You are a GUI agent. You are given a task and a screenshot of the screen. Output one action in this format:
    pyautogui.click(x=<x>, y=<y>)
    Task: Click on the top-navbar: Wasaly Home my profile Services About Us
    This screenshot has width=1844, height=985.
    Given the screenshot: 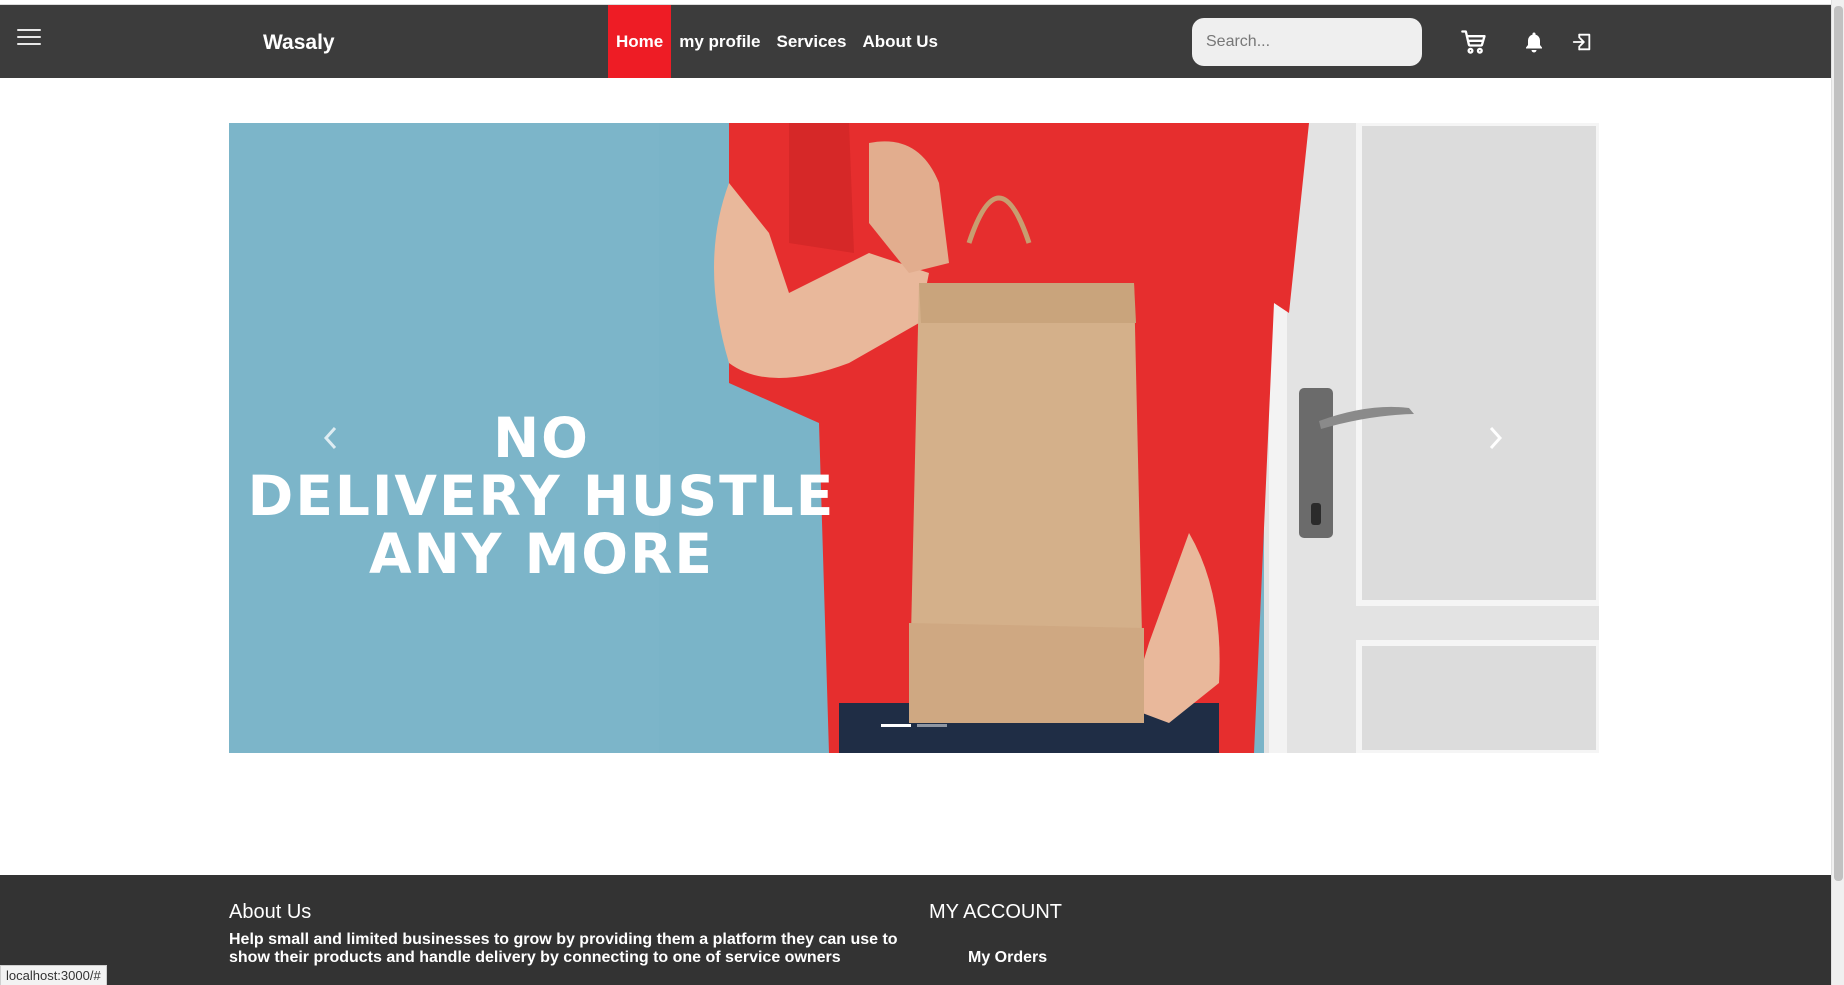 What is the action you would take?
    pyautogui.click(x=915, y=41)
    